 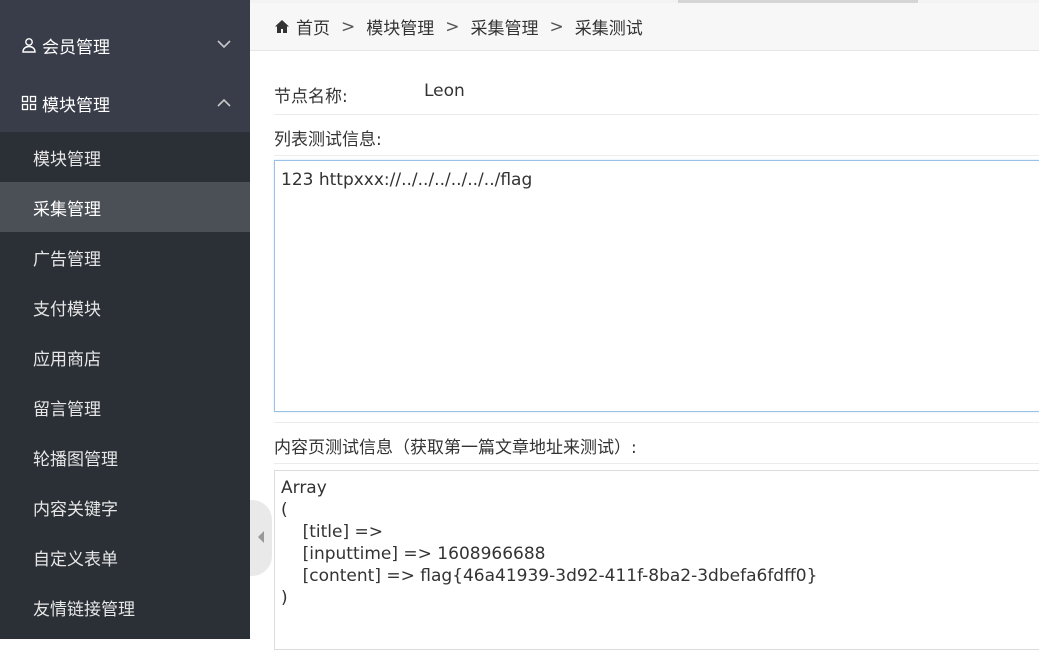 What do you see at coordinates (505, 26) in the screenshot?
I see `breadcrumb-item: 采集管理` at bounding box center [505, 26].